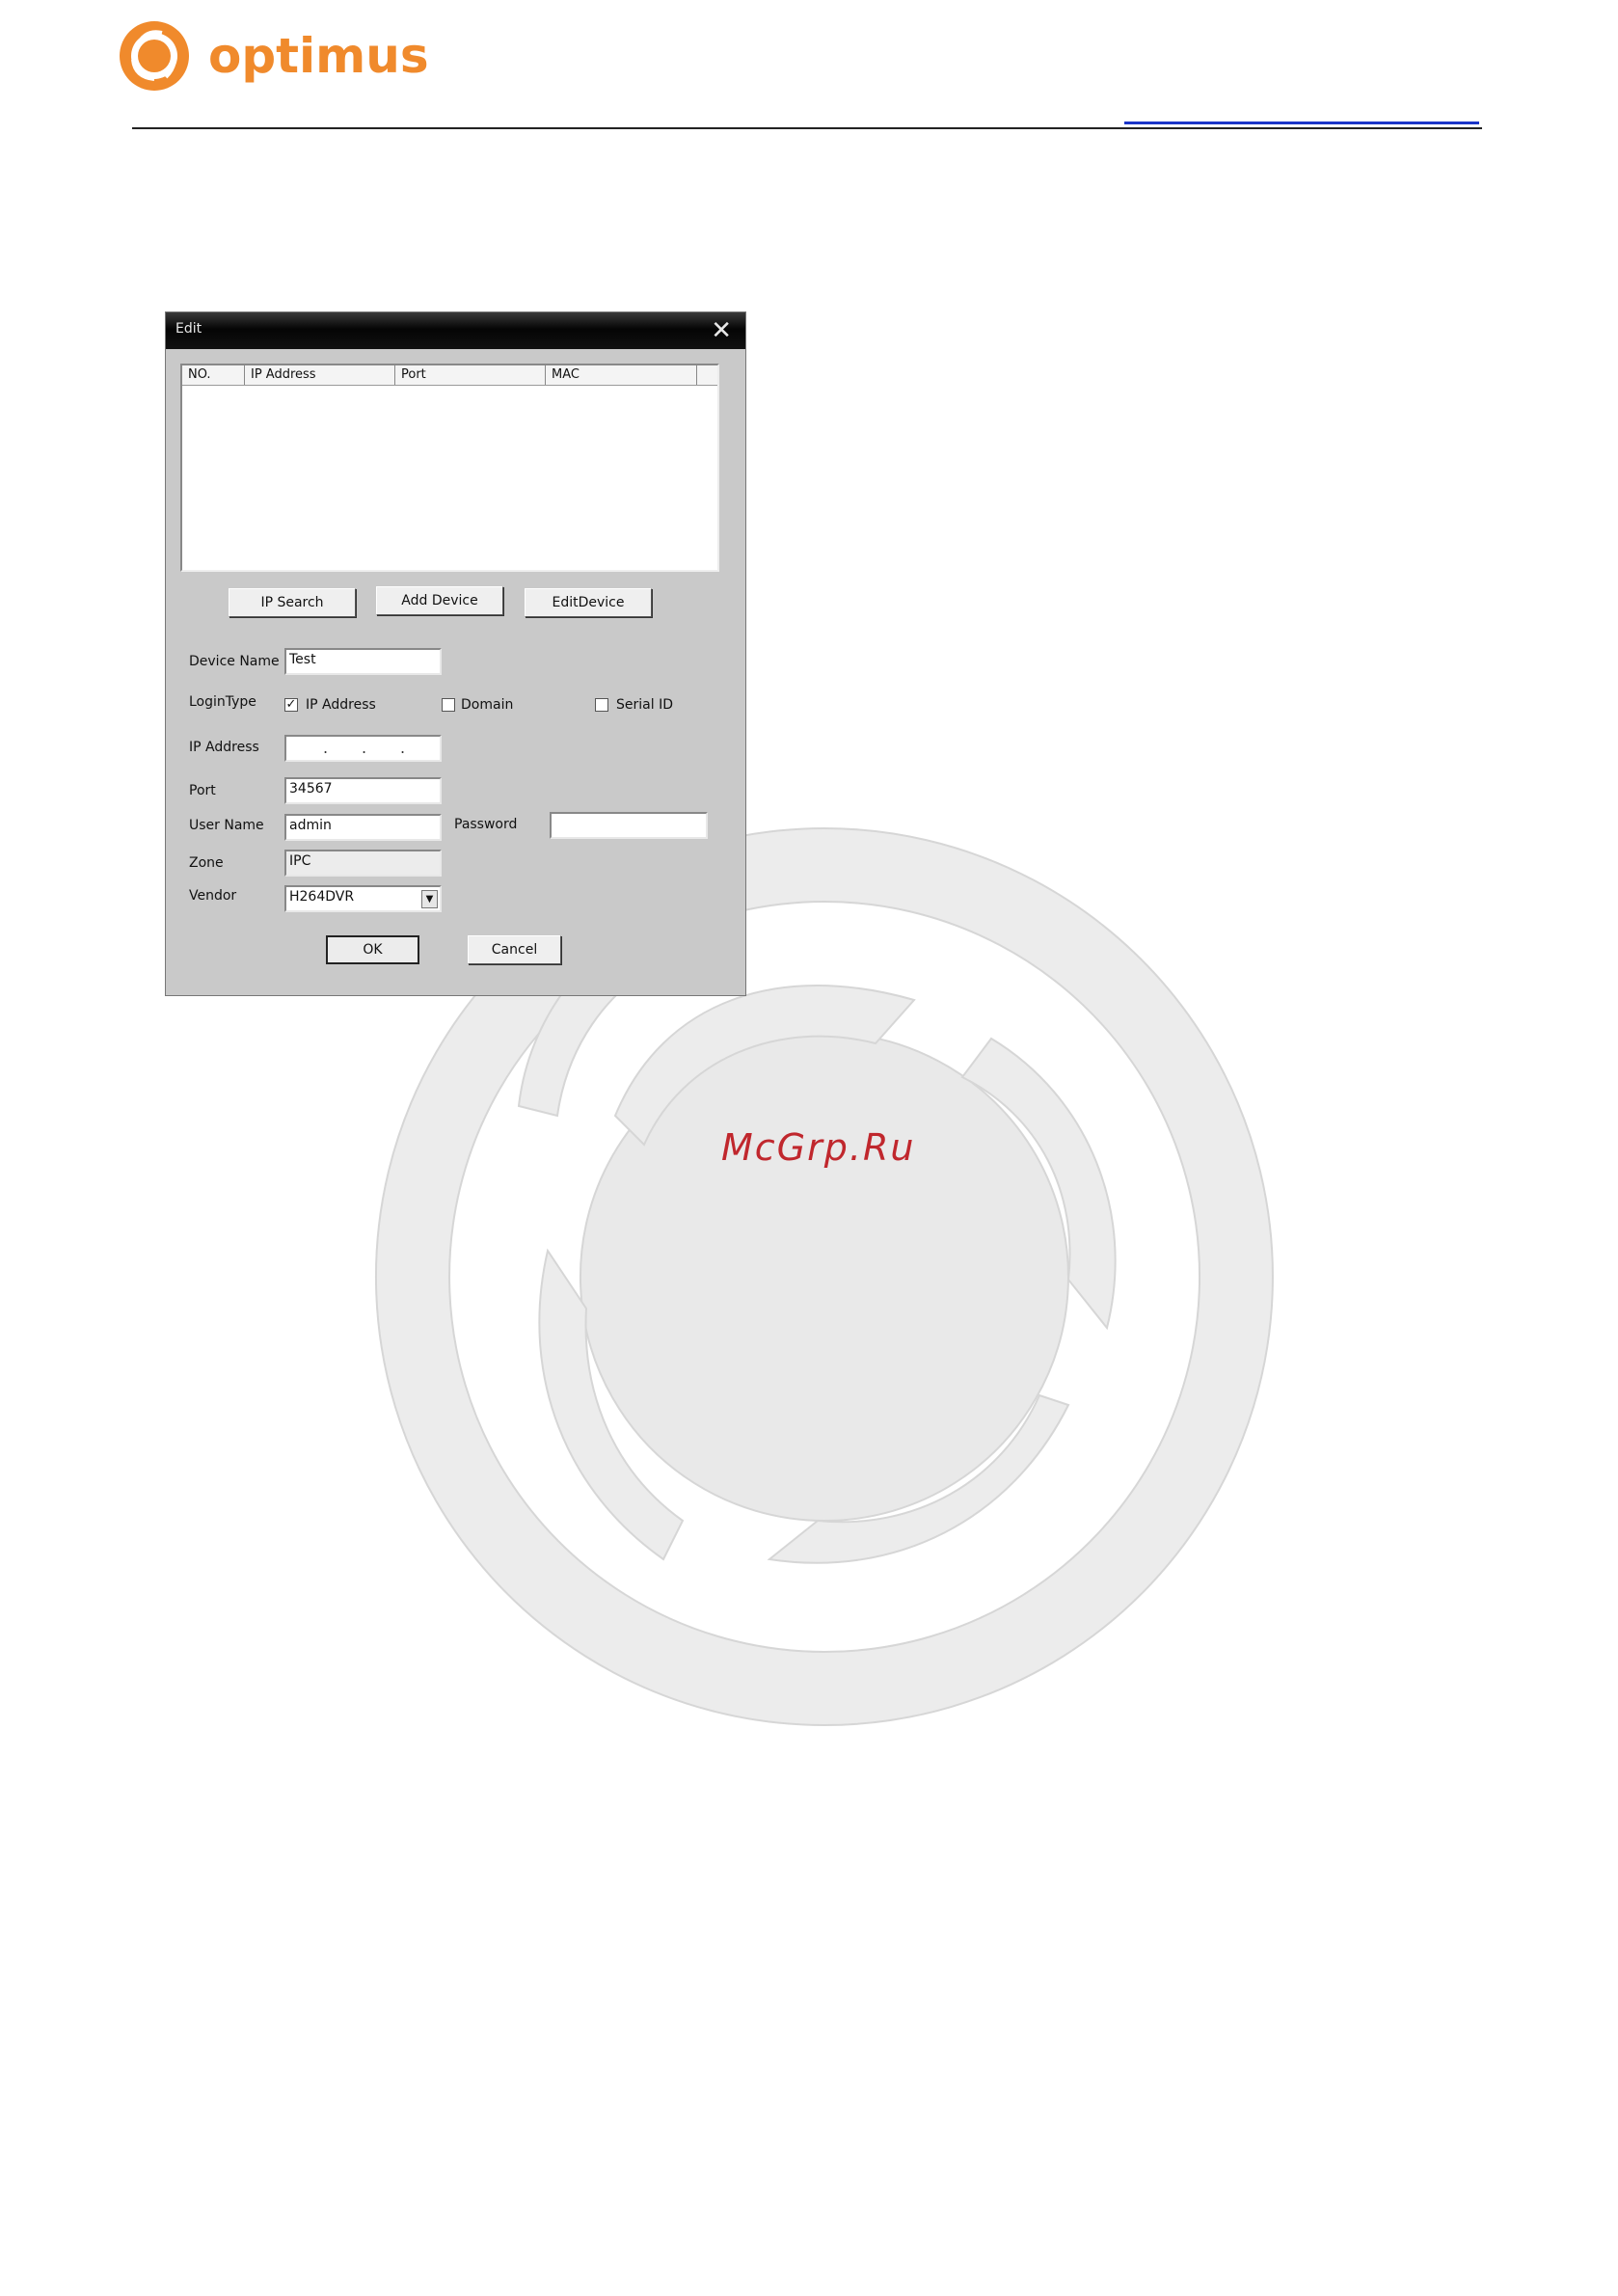  I want to click on cancel-button: Cancel, so click(514, 949).